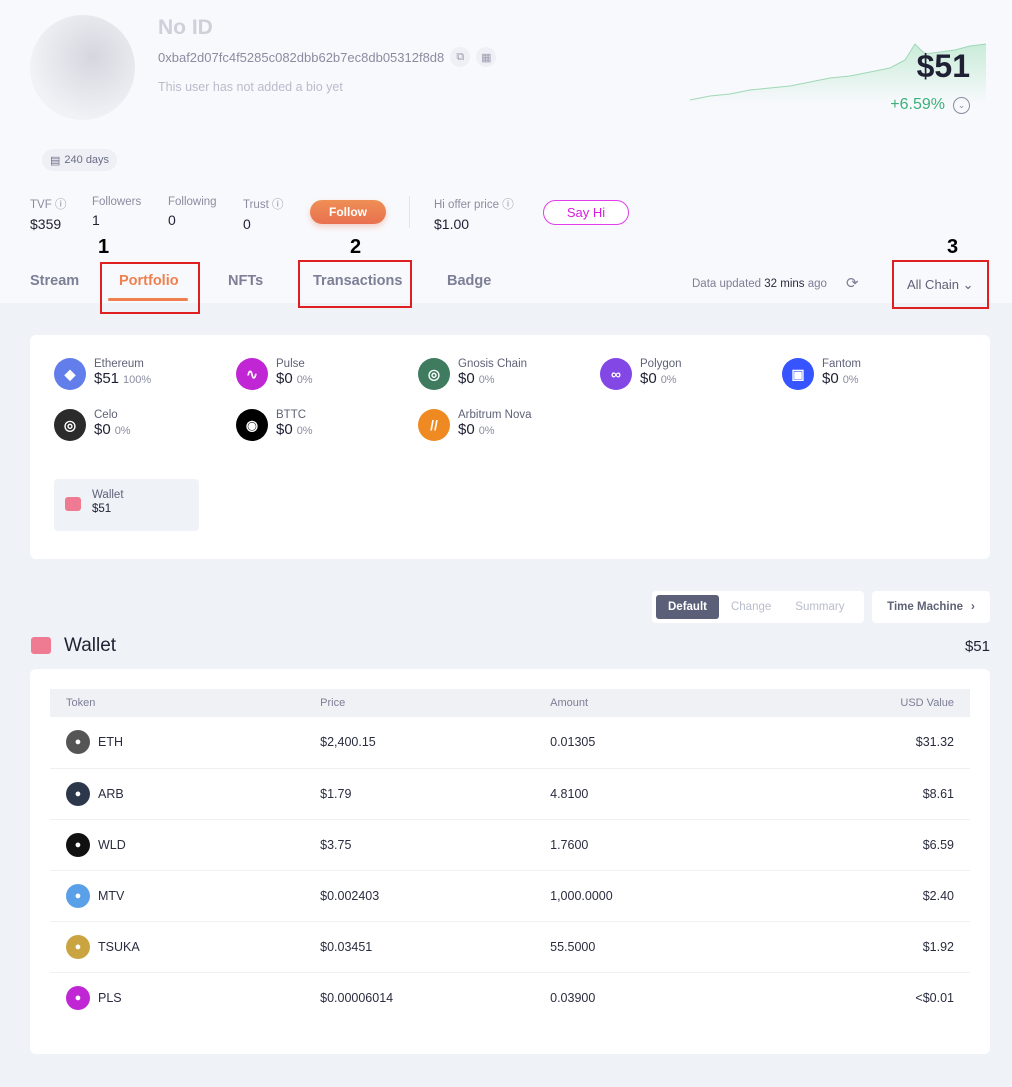 This screenshot has width=1012, height=1087. I want to click on chain-logo-icon: ◆, so click(70, 374).